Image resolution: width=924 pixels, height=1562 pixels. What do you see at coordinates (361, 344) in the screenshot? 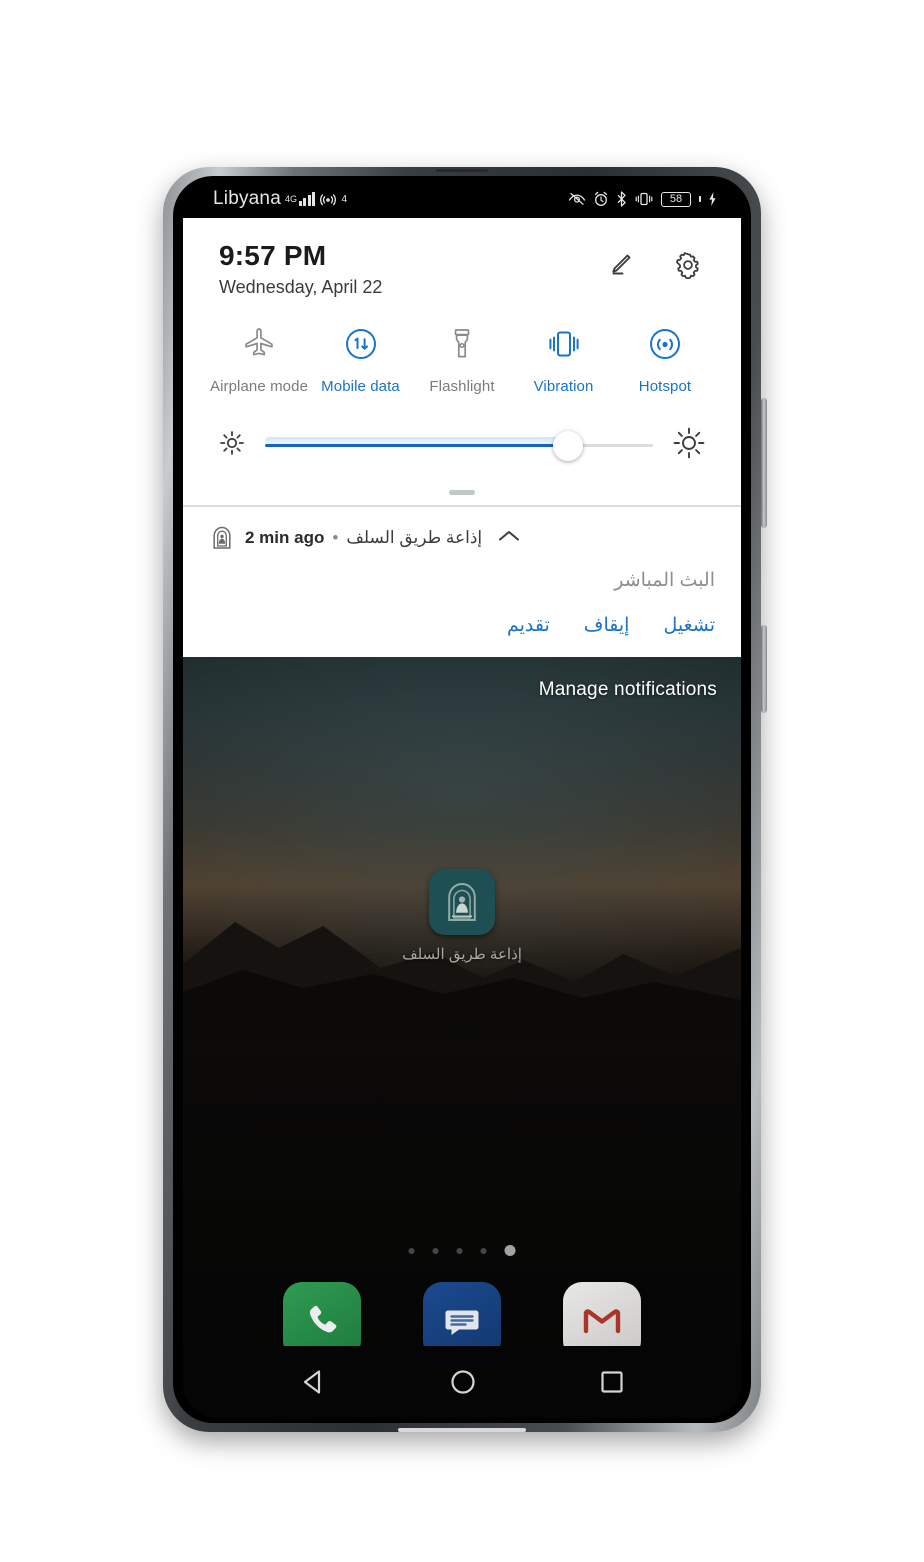
I see `mobile-data-icon` at bounding box center [361, 344].